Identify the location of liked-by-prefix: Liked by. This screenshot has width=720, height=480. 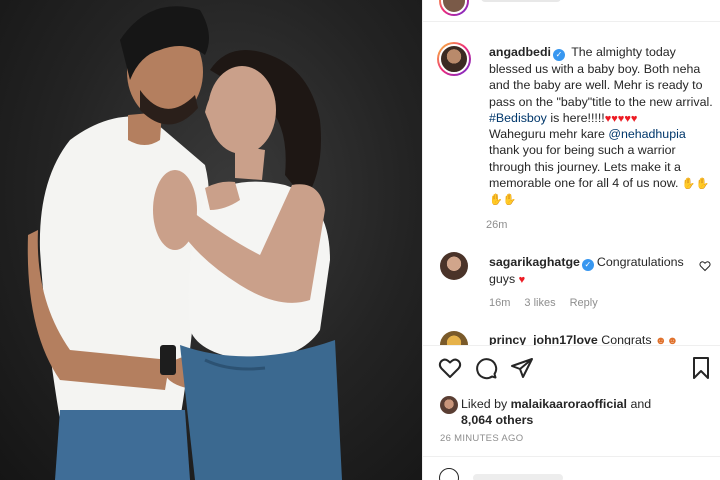
(486, 404).